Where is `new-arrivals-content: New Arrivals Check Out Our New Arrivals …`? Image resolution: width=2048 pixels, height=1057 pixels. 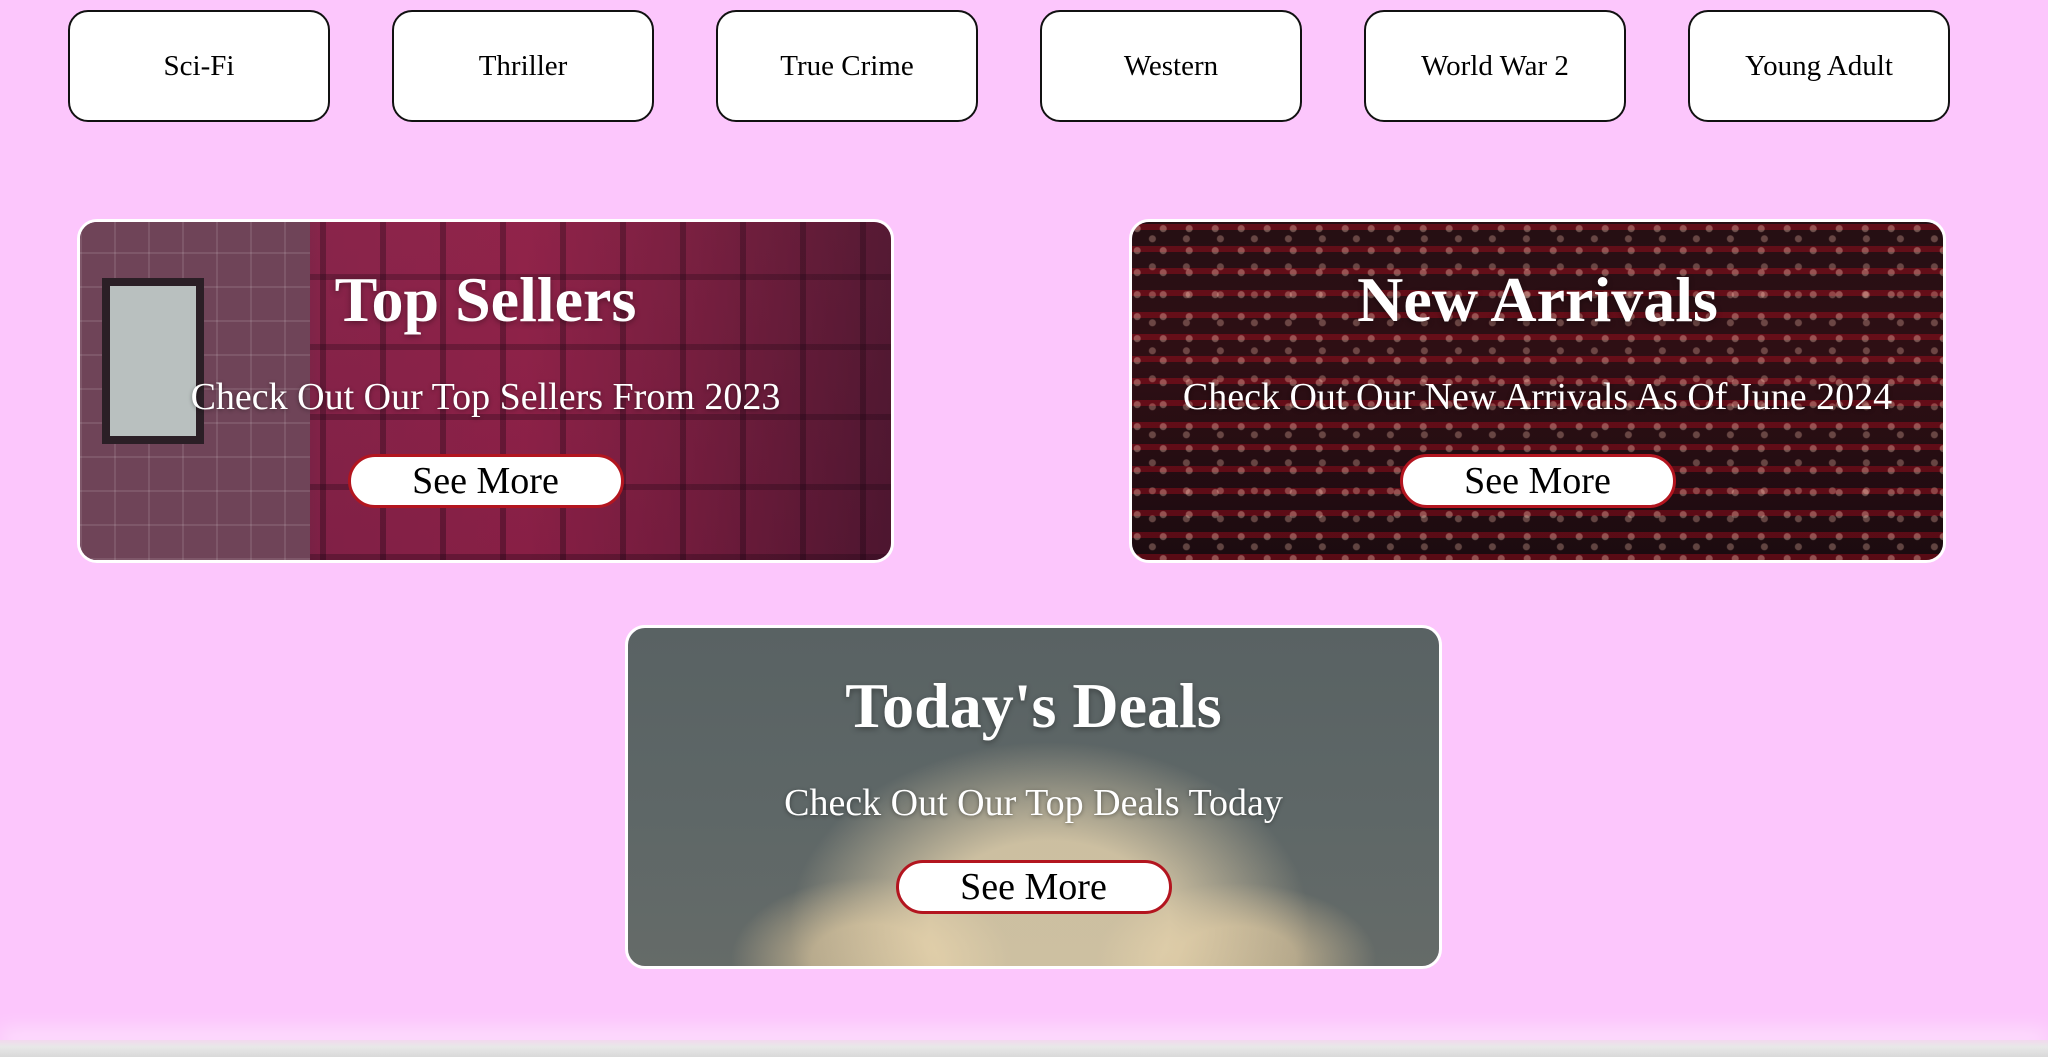 new-arrivals-content: New Arrivals Check Out Our New Arrivals … is located at coordinates (1537, 391).